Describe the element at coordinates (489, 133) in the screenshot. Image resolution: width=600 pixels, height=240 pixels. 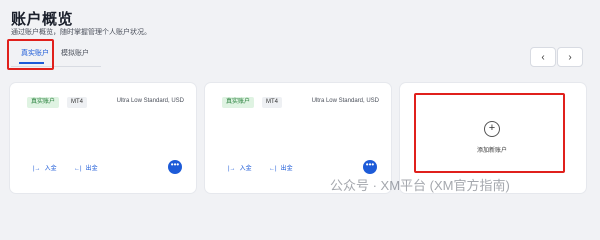
I see `highlight-box-add-account` at that location.